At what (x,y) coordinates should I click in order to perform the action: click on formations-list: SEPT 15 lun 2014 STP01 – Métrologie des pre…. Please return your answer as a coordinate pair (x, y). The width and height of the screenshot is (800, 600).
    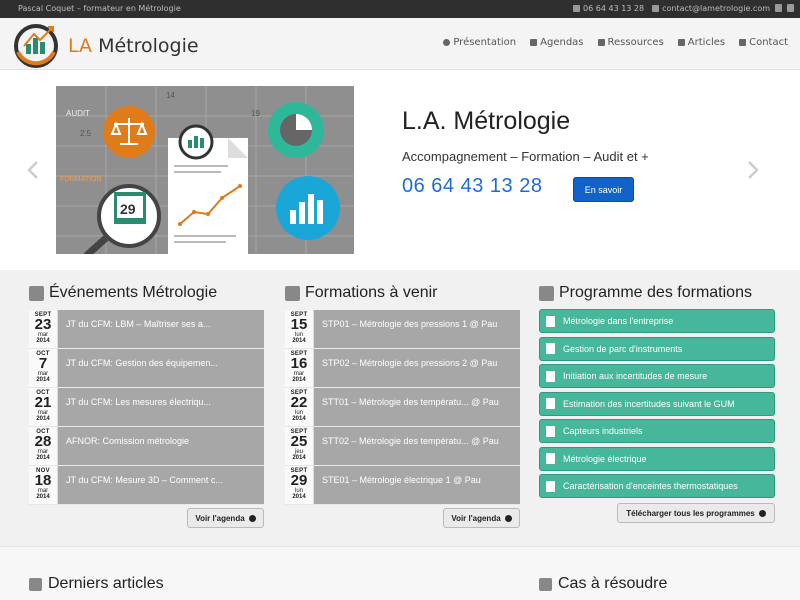
    Looking at the image, I should click on (402, 407).